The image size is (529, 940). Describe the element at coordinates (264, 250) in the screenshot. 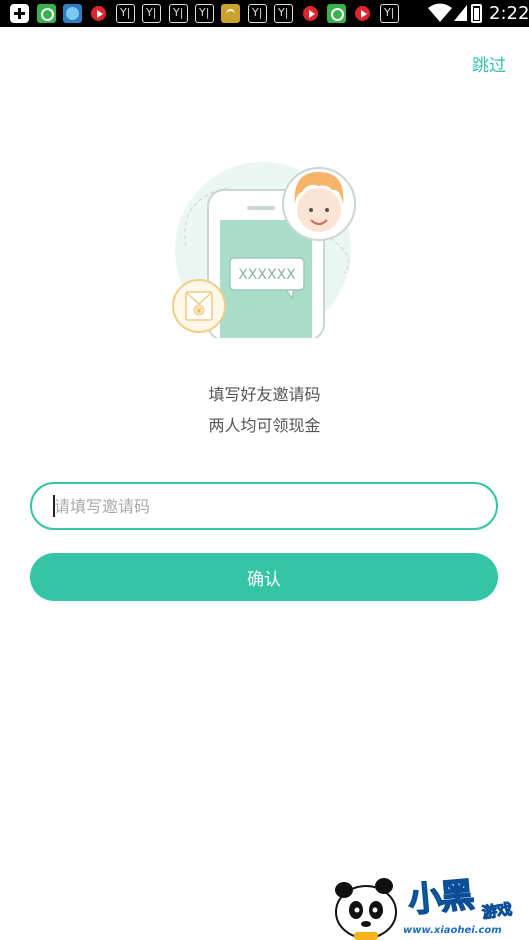

I see `invite-illustration: XXXXXX ¥` at that location.